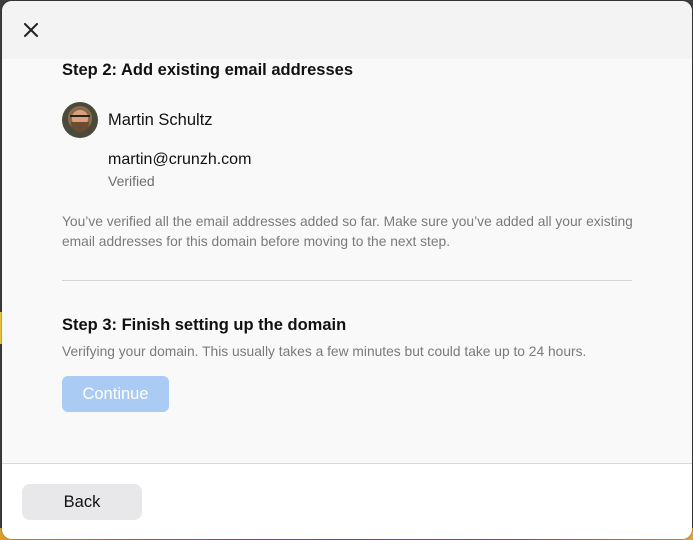 The width and height of the screenshot is (693, 540). Describe the element at coordinates (80, 120) in the screenshot. I see `avatar` at that location.